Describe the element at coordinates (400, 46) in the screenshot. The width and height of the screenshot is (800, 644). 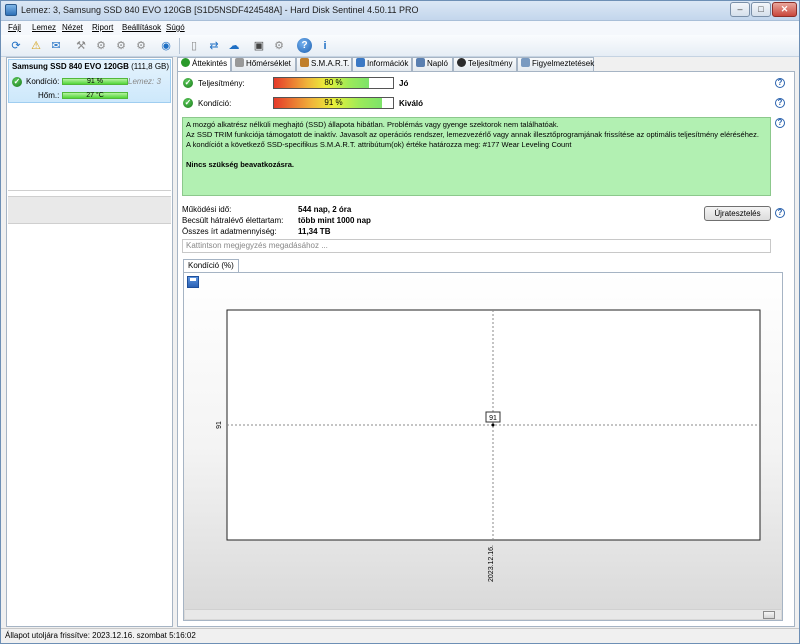
I see `toolbar: ⟳ ⚠ ✉ ⚒ ⚙ ⚙ ⚙ ◉ ▯ ⇄ ☁ ▣ ⚙ ? i` at that location.